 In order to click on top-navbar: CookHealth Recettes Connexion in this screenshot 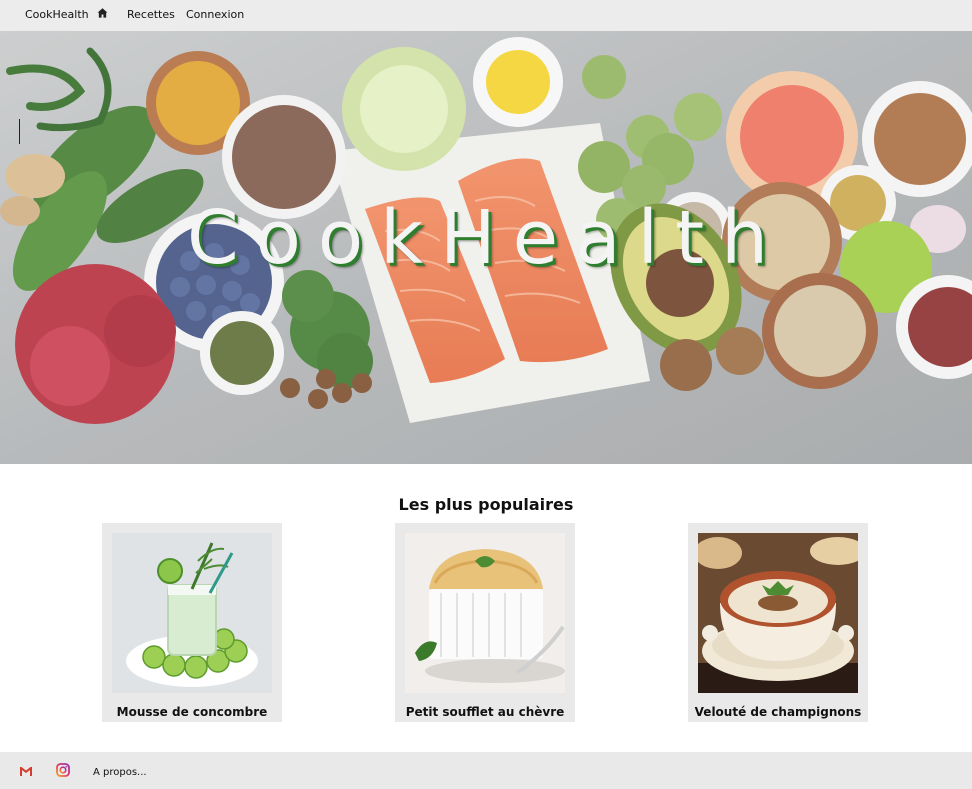, I will do `click(486, 16)`.